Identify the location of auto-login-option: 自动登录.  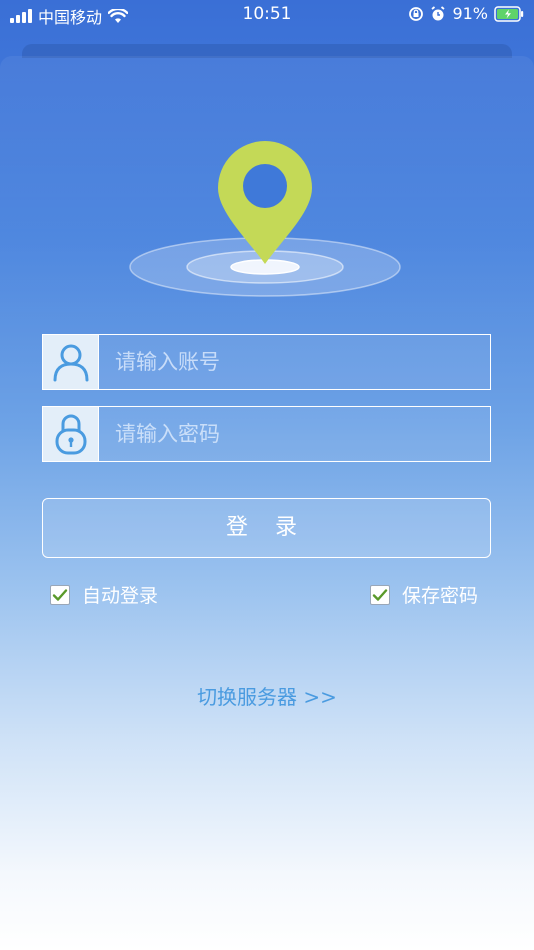
(104, 594).